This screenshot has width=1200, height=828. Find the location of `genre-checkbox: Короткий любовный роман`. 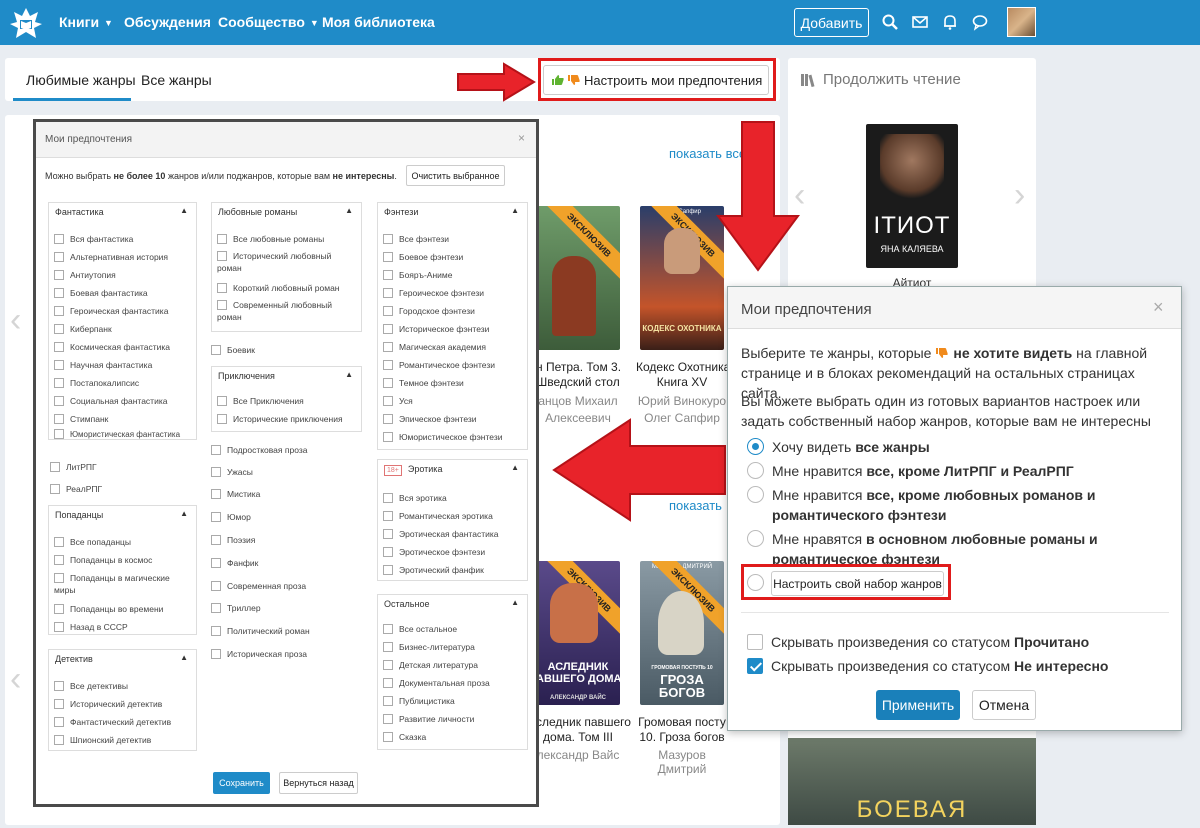

genre-checkbox: Короткий любовный роман is located at coordinates (278, 288).